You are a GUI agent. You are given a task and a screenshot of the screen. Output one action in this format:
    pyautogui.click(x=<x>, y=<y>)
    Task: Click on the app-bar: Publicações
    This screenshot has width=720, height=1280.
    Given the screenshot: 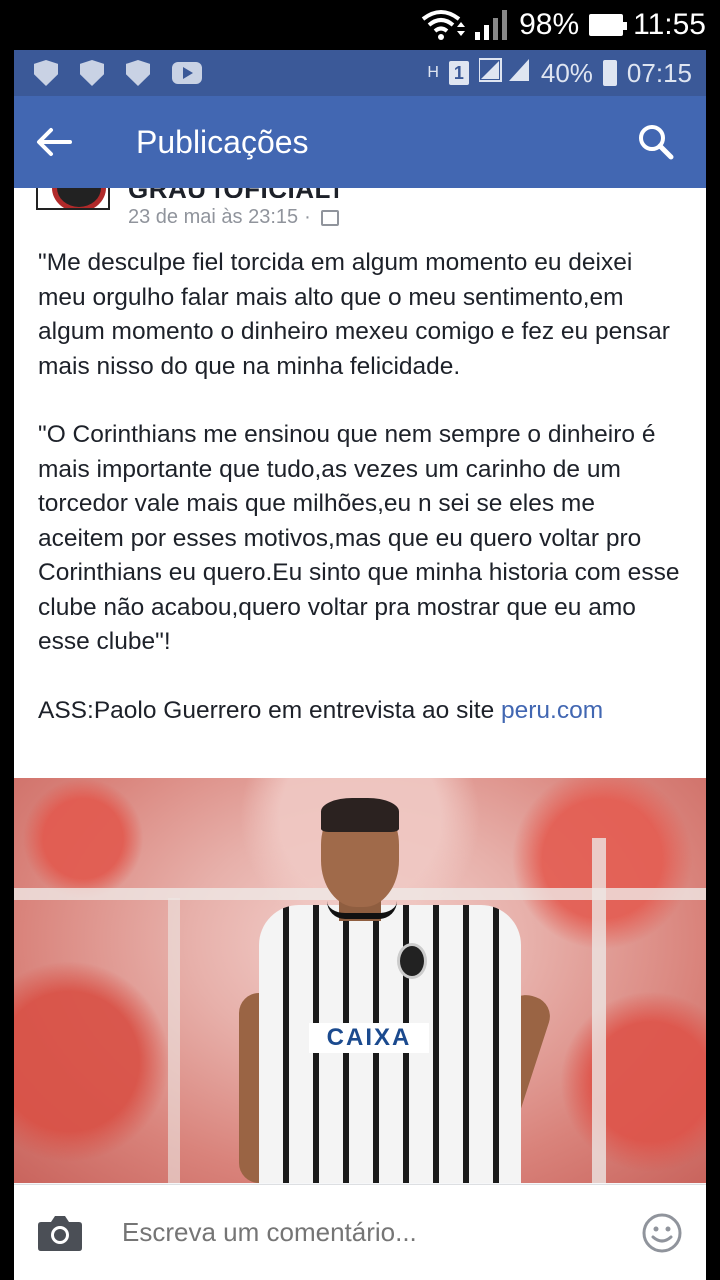 What is the action you would take?
    pyautogui.click(x=360, y=142)
    